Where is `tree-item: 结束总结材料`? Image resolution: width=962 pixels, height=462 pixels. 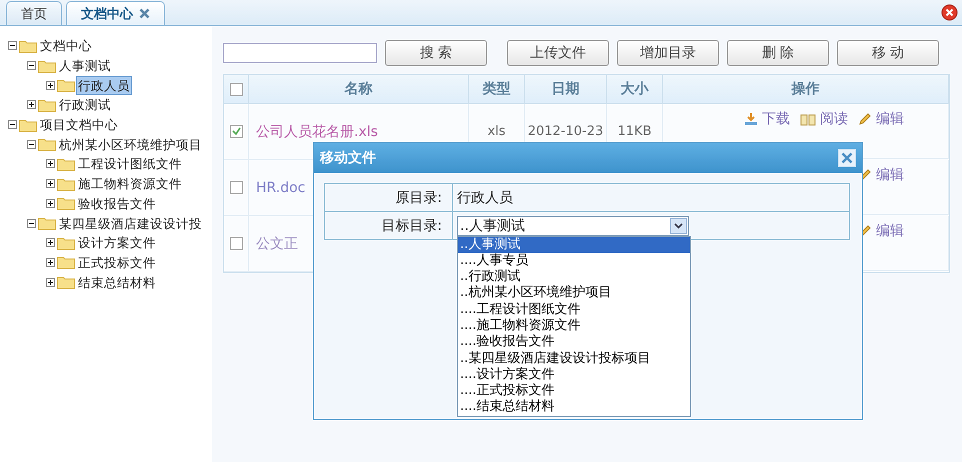 tree-item: 结束总结材料 is located at coordinates (117, 282).